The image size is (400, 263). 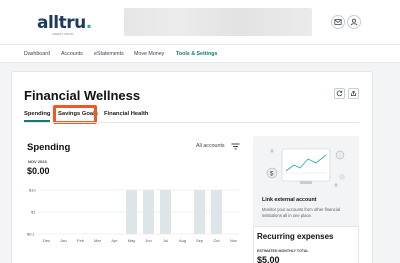 I want to click on x-tick-jun: Jun, so click(x=148, y=240).